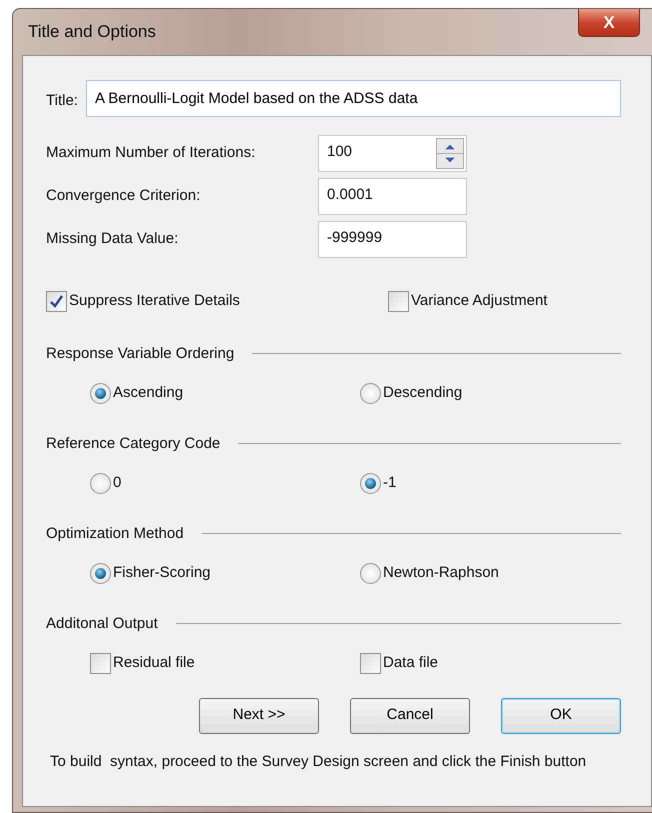 This screenshot has width=652, height=813. Describe the element at coordinates (259, 716) in the screenshot. I see `dialog-button: Next >>` at that location.